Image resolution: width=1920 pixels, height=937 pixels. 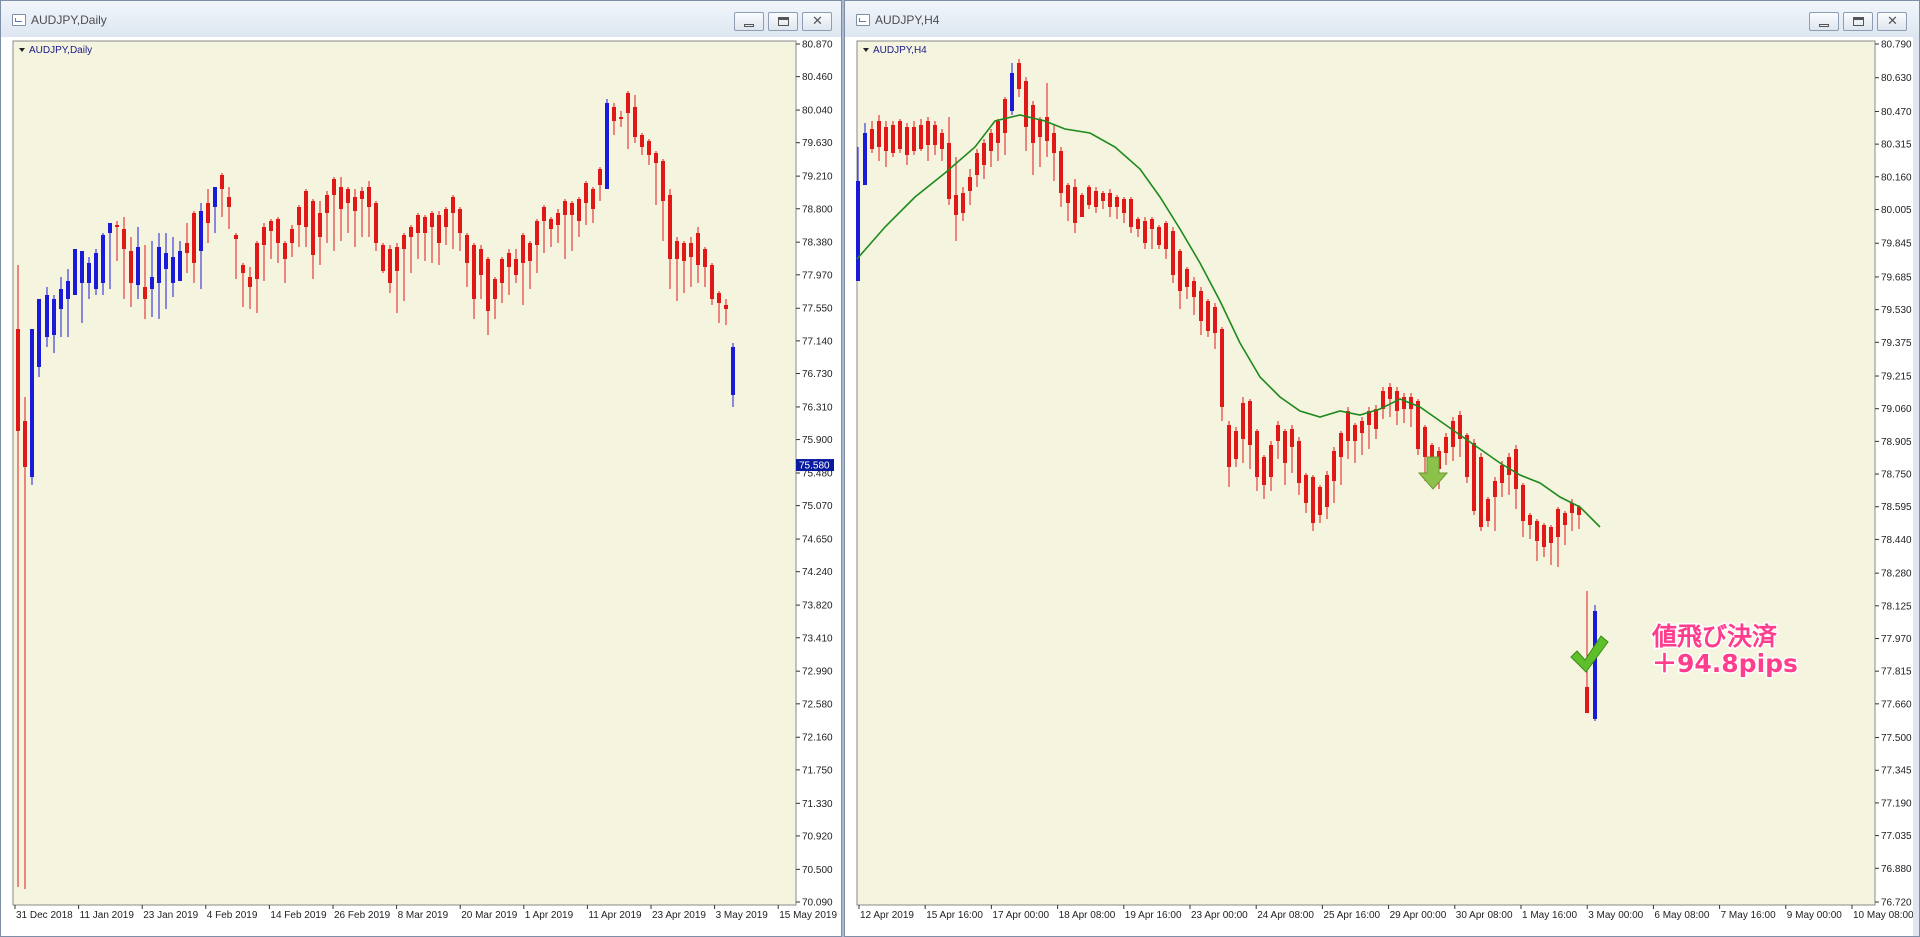 What do you see at coordinates (1896, 177) in the screenshot?
I see `price-label: 80.160` at bounding box center [1896, 177].